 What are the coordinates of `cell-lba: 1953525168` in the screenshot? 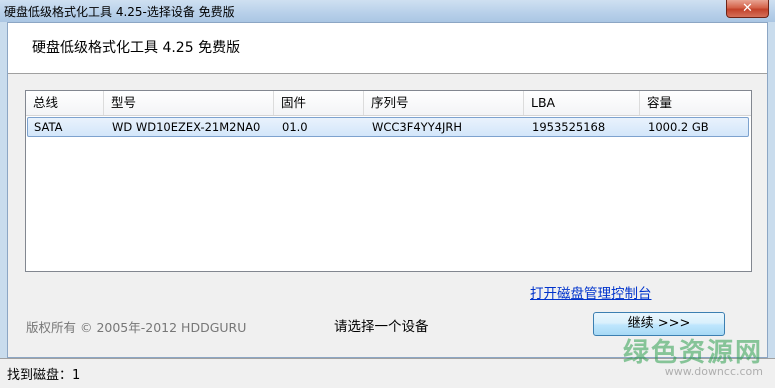 It's located at (569, 127).